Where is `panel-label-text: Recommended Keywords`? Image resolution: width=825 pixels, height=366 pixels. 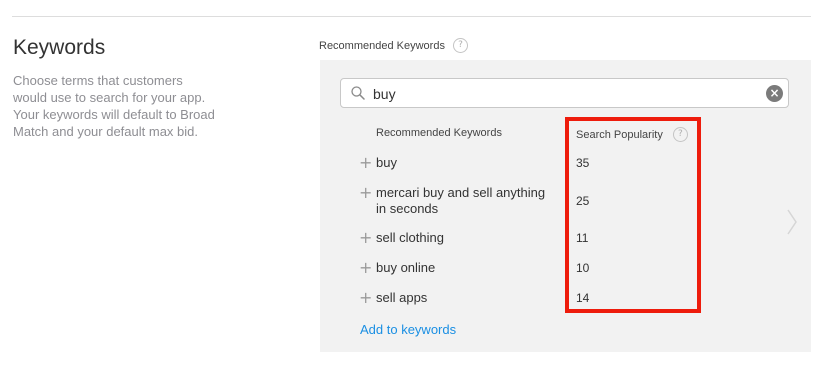 panel-label-text: Recommended Keywords is located at coordinates (382, 45).